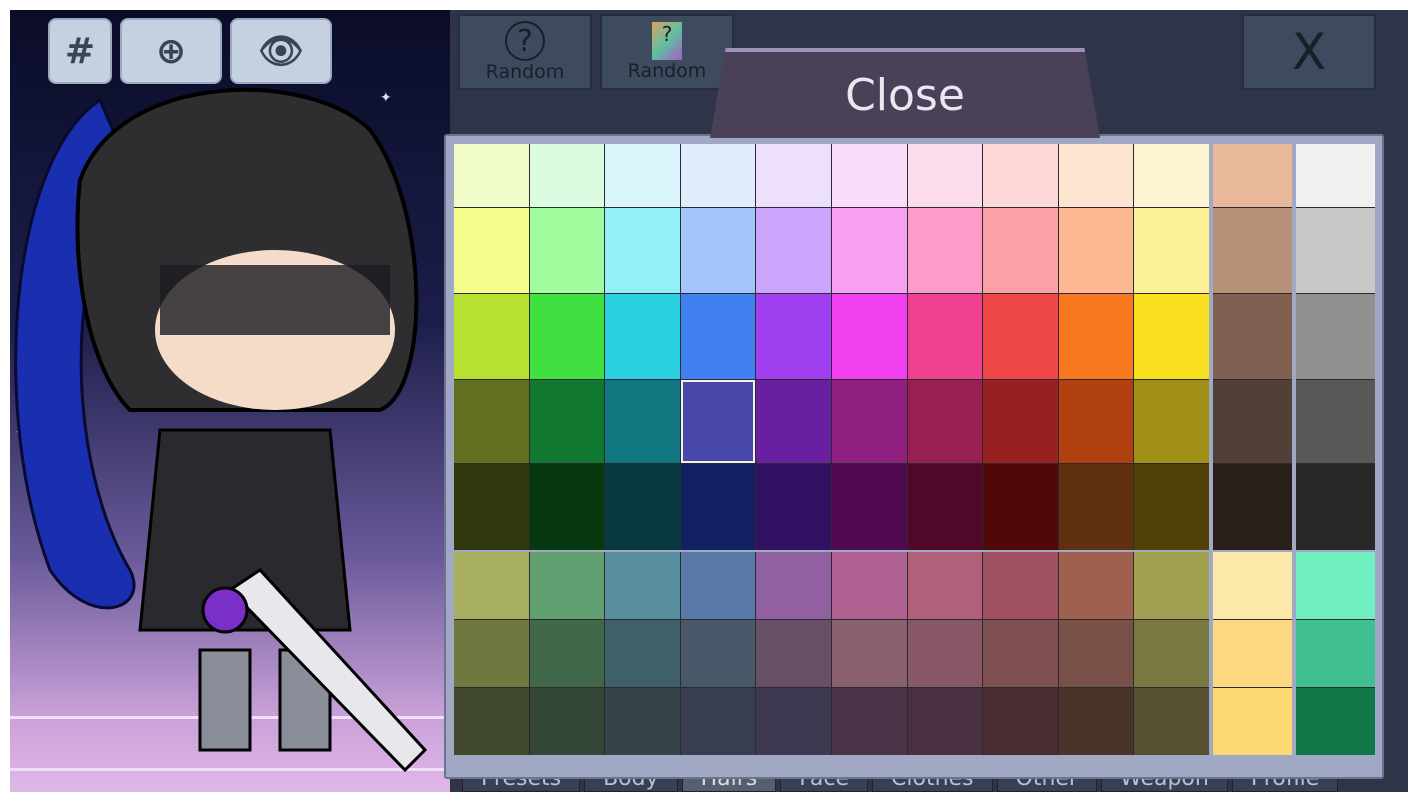 The image size is (1418, 800). Describe the element at coordinates (525, 52) in the screenshot. I see `random-button: ? Random` at that location.